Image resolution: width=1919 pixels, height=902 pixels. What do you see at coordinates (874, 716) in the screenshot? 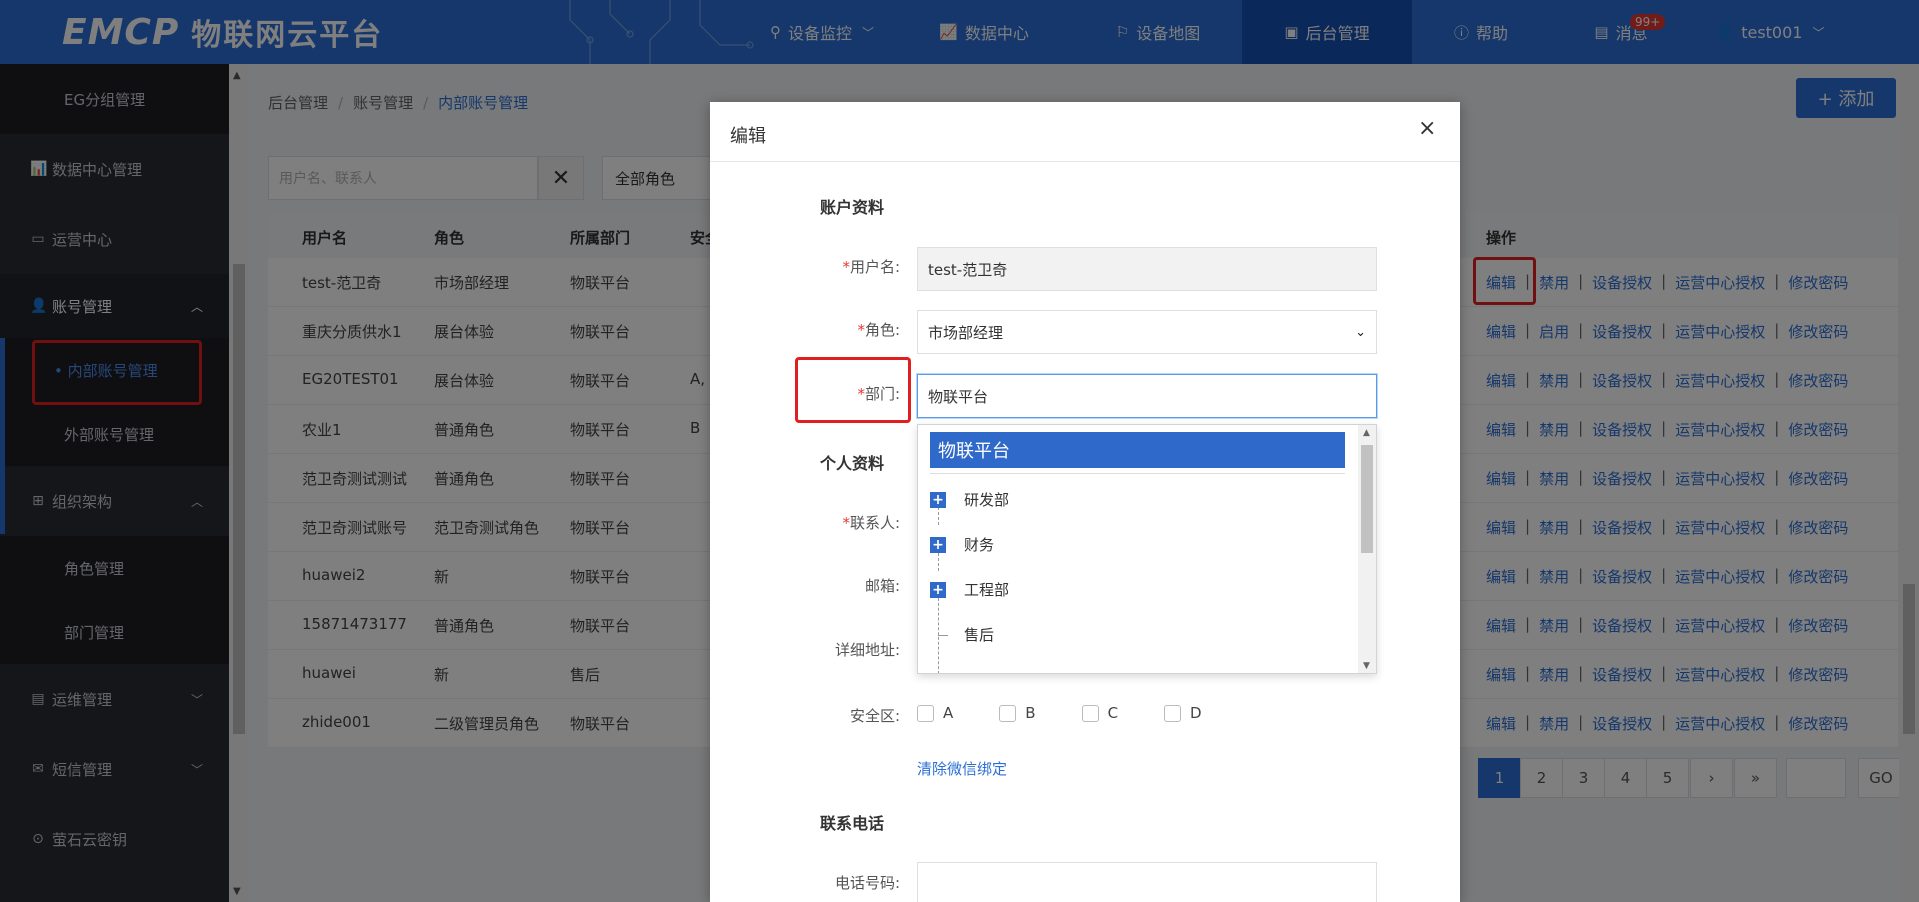
I see `security-label: 安全区:` at bounding box center [874, 716].